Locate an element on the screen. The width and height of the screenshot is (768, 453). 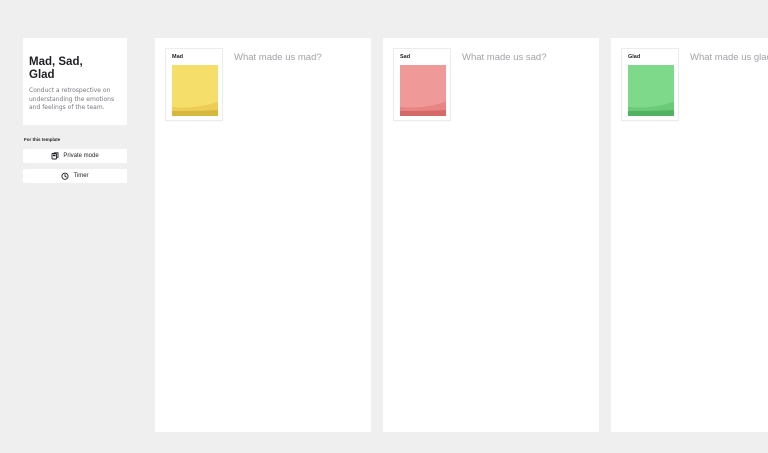
glad-column-prompt: What made us glad? is located at coordinates (729, 57).